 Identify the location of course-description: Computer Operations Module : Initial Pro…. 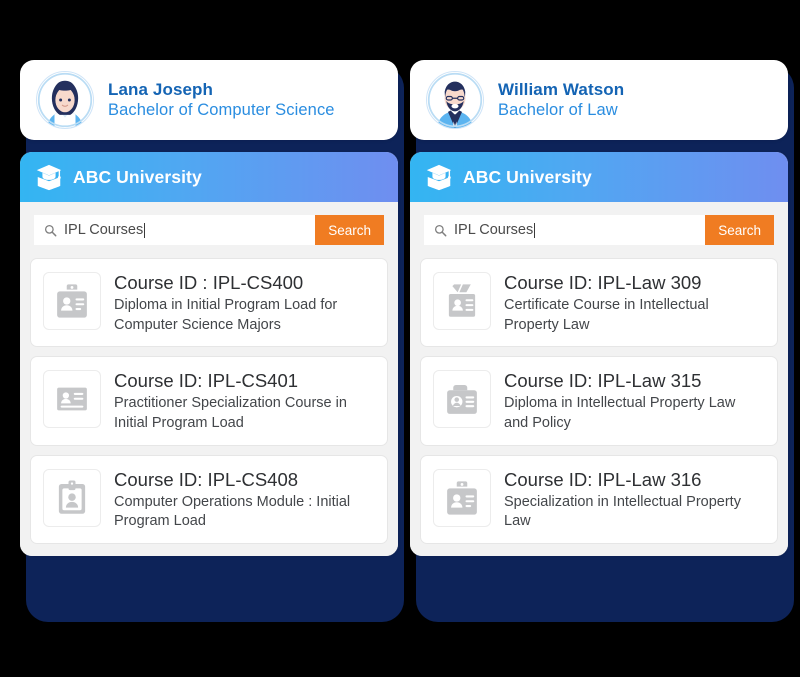
(232, 511).